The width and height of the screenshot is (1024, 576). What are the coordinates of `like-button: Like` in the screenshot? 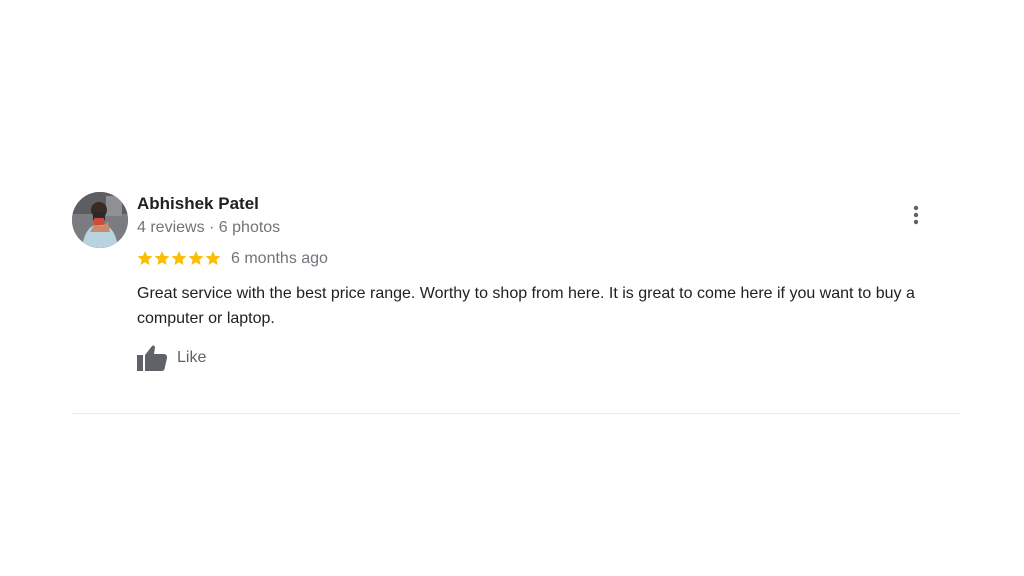 It's located at (171, 358).